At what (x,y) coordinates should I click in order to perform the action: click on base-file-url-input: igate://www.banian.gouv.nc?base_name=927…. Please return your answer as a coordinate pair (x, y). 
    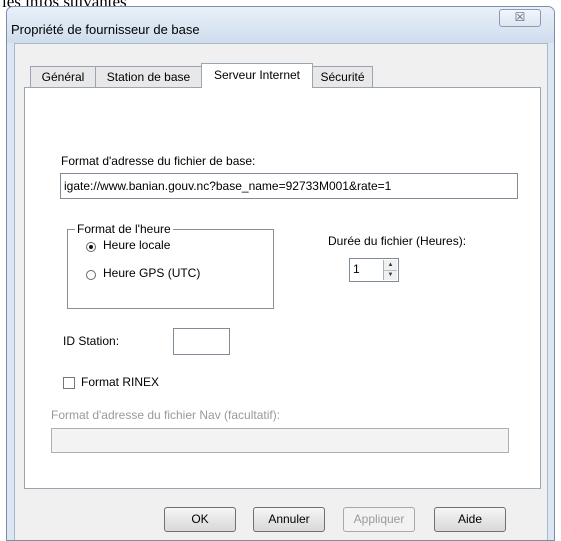
    Looking at the image, I should click on (289, 186).